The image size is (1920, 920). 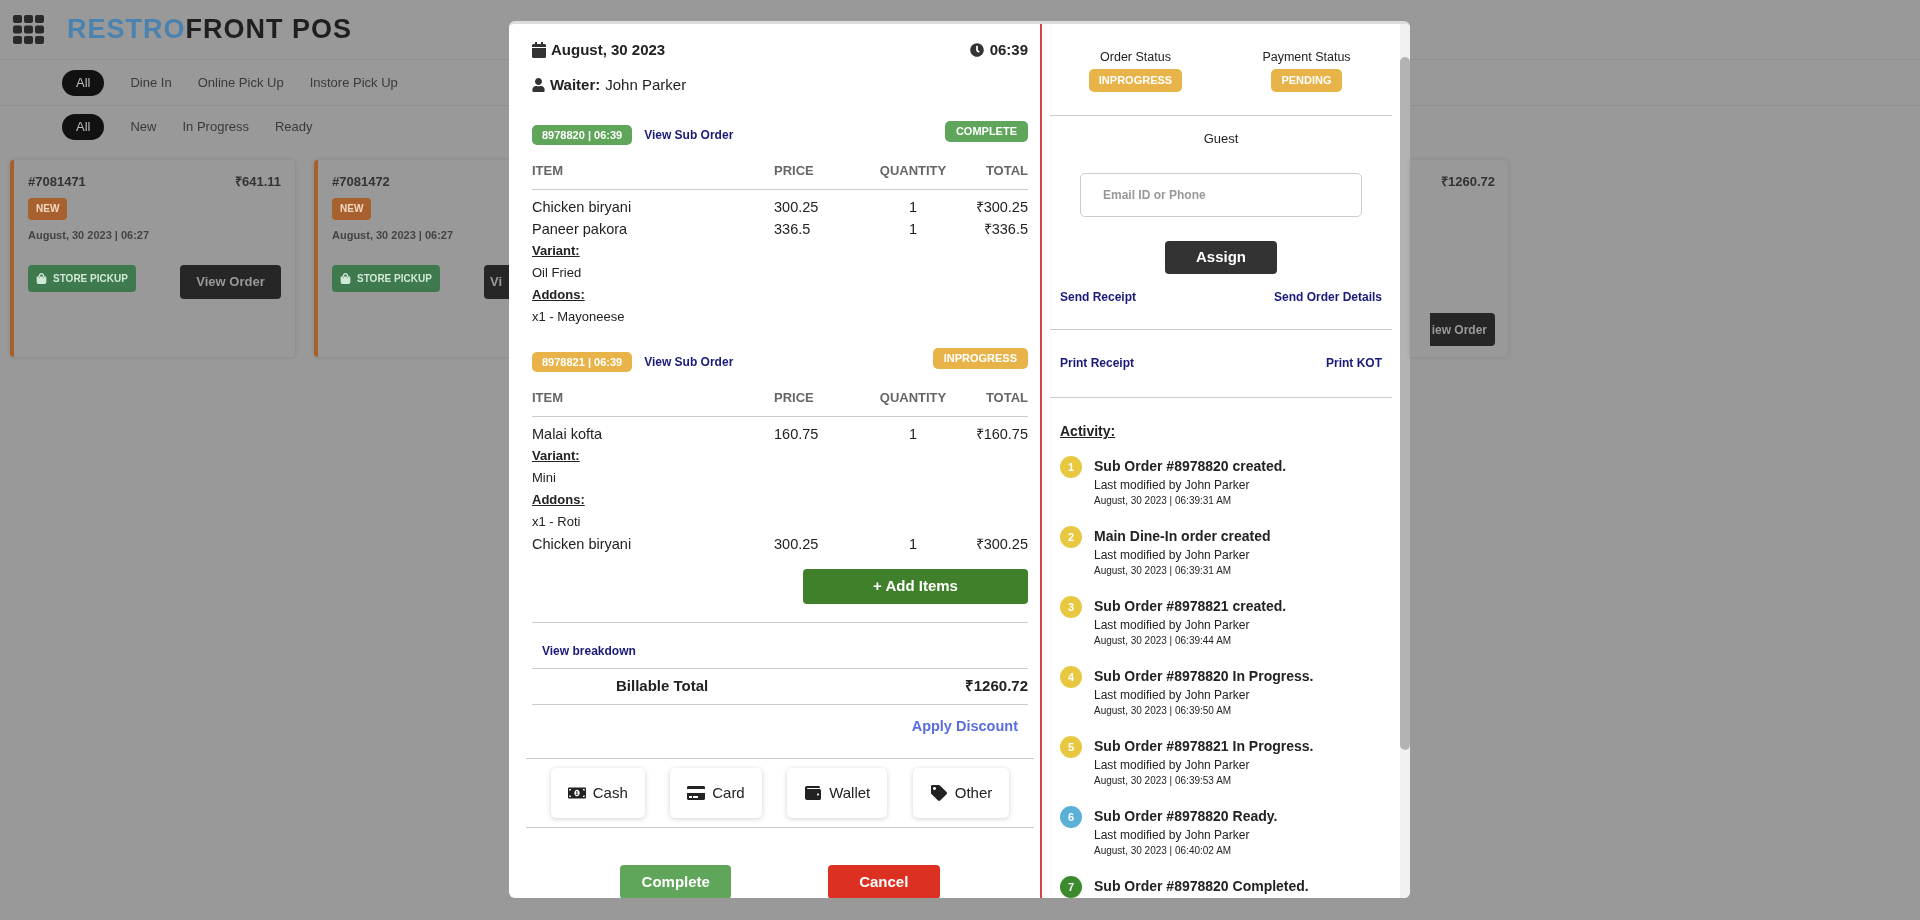 I want to click on column-header: PRICE, so click(x=794, y=171).